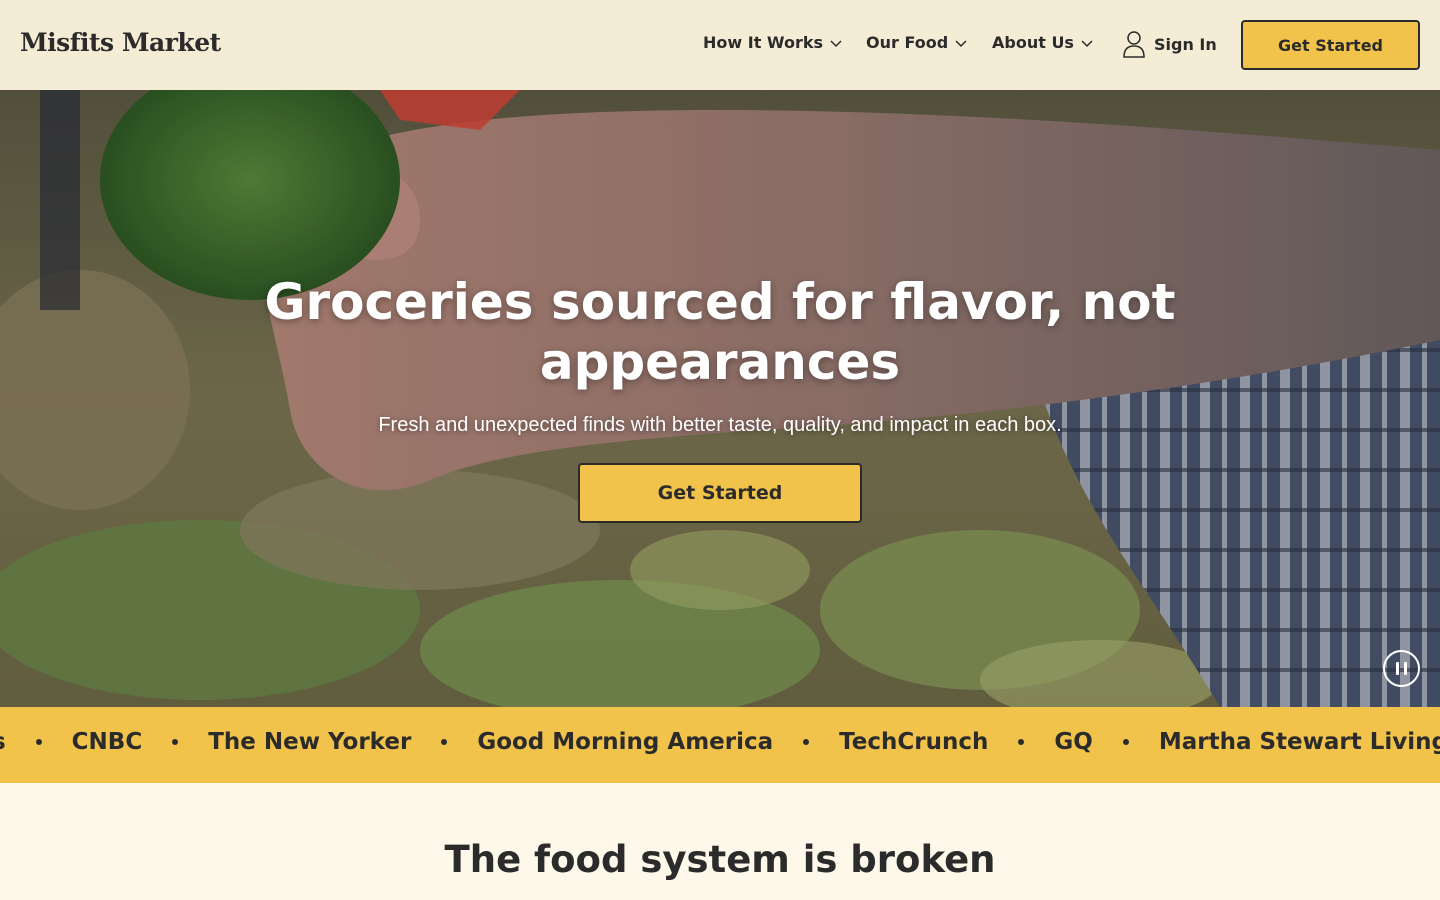  Describe the element at coordinates (914, 742) in the screenshot. I see `press-item: TechCrunch` at that location.